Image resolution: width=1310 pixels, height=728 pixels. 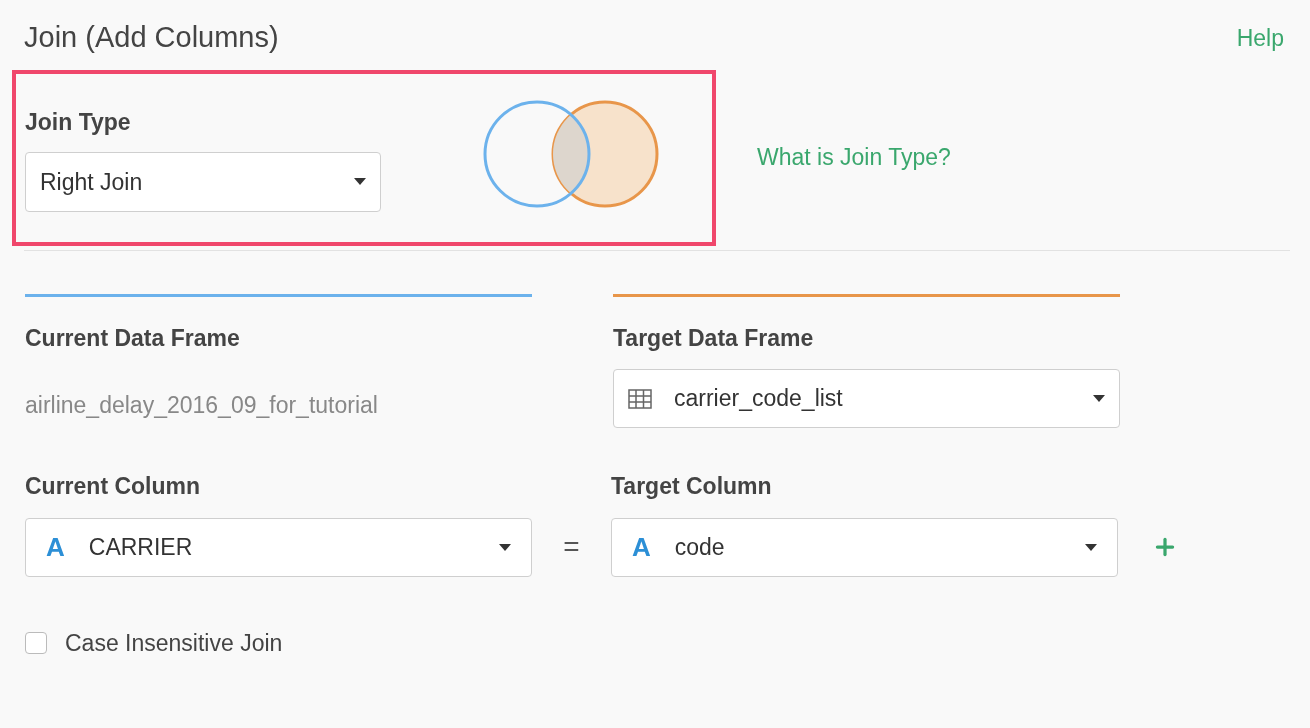 I want to click on join-type-select: Right Join, so click(x=203, y=181).